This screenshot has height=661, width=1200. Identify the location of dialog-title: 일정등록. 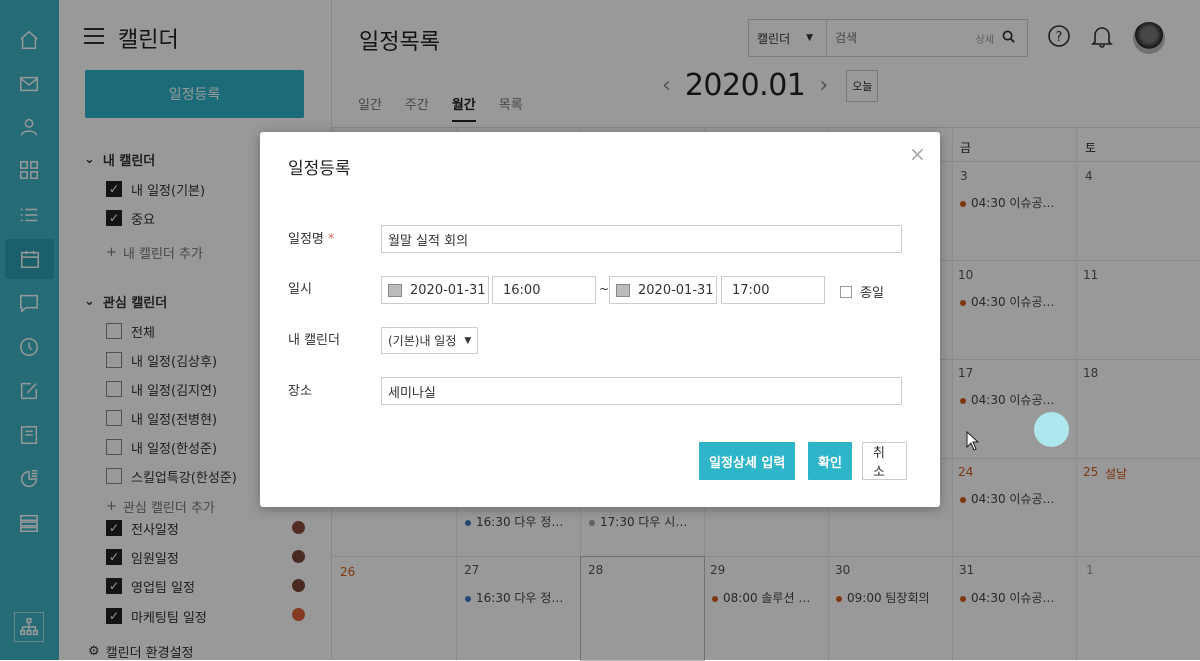
(319, 169).